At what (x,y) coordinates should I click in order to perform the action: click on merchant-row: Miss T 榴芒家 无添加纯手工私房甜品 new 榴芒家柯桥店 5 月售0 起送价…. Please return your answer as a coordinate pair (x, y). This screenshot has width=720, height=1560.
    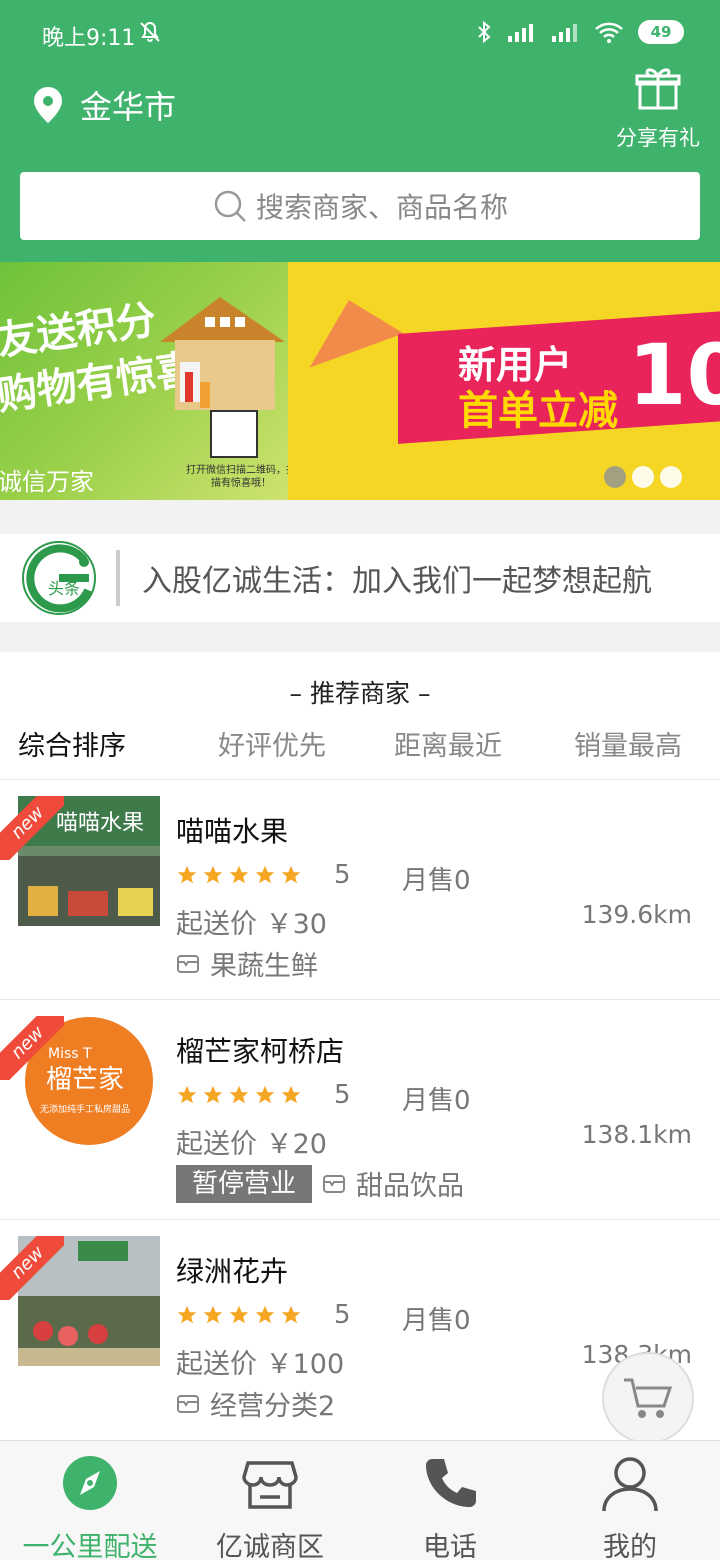
    Looking at the image, I should click on (360, 1110).